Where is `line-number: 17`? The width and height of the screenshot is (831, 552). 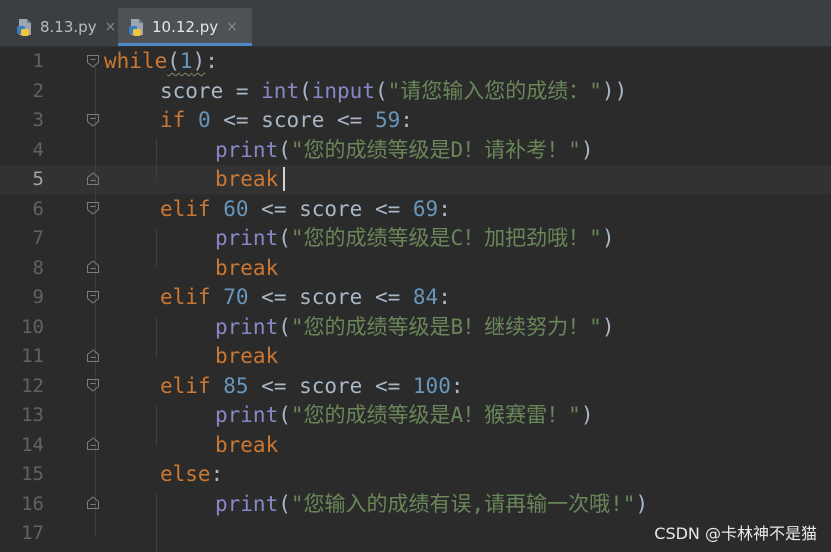 line-number: 17 is located at coordinates (32, 533).